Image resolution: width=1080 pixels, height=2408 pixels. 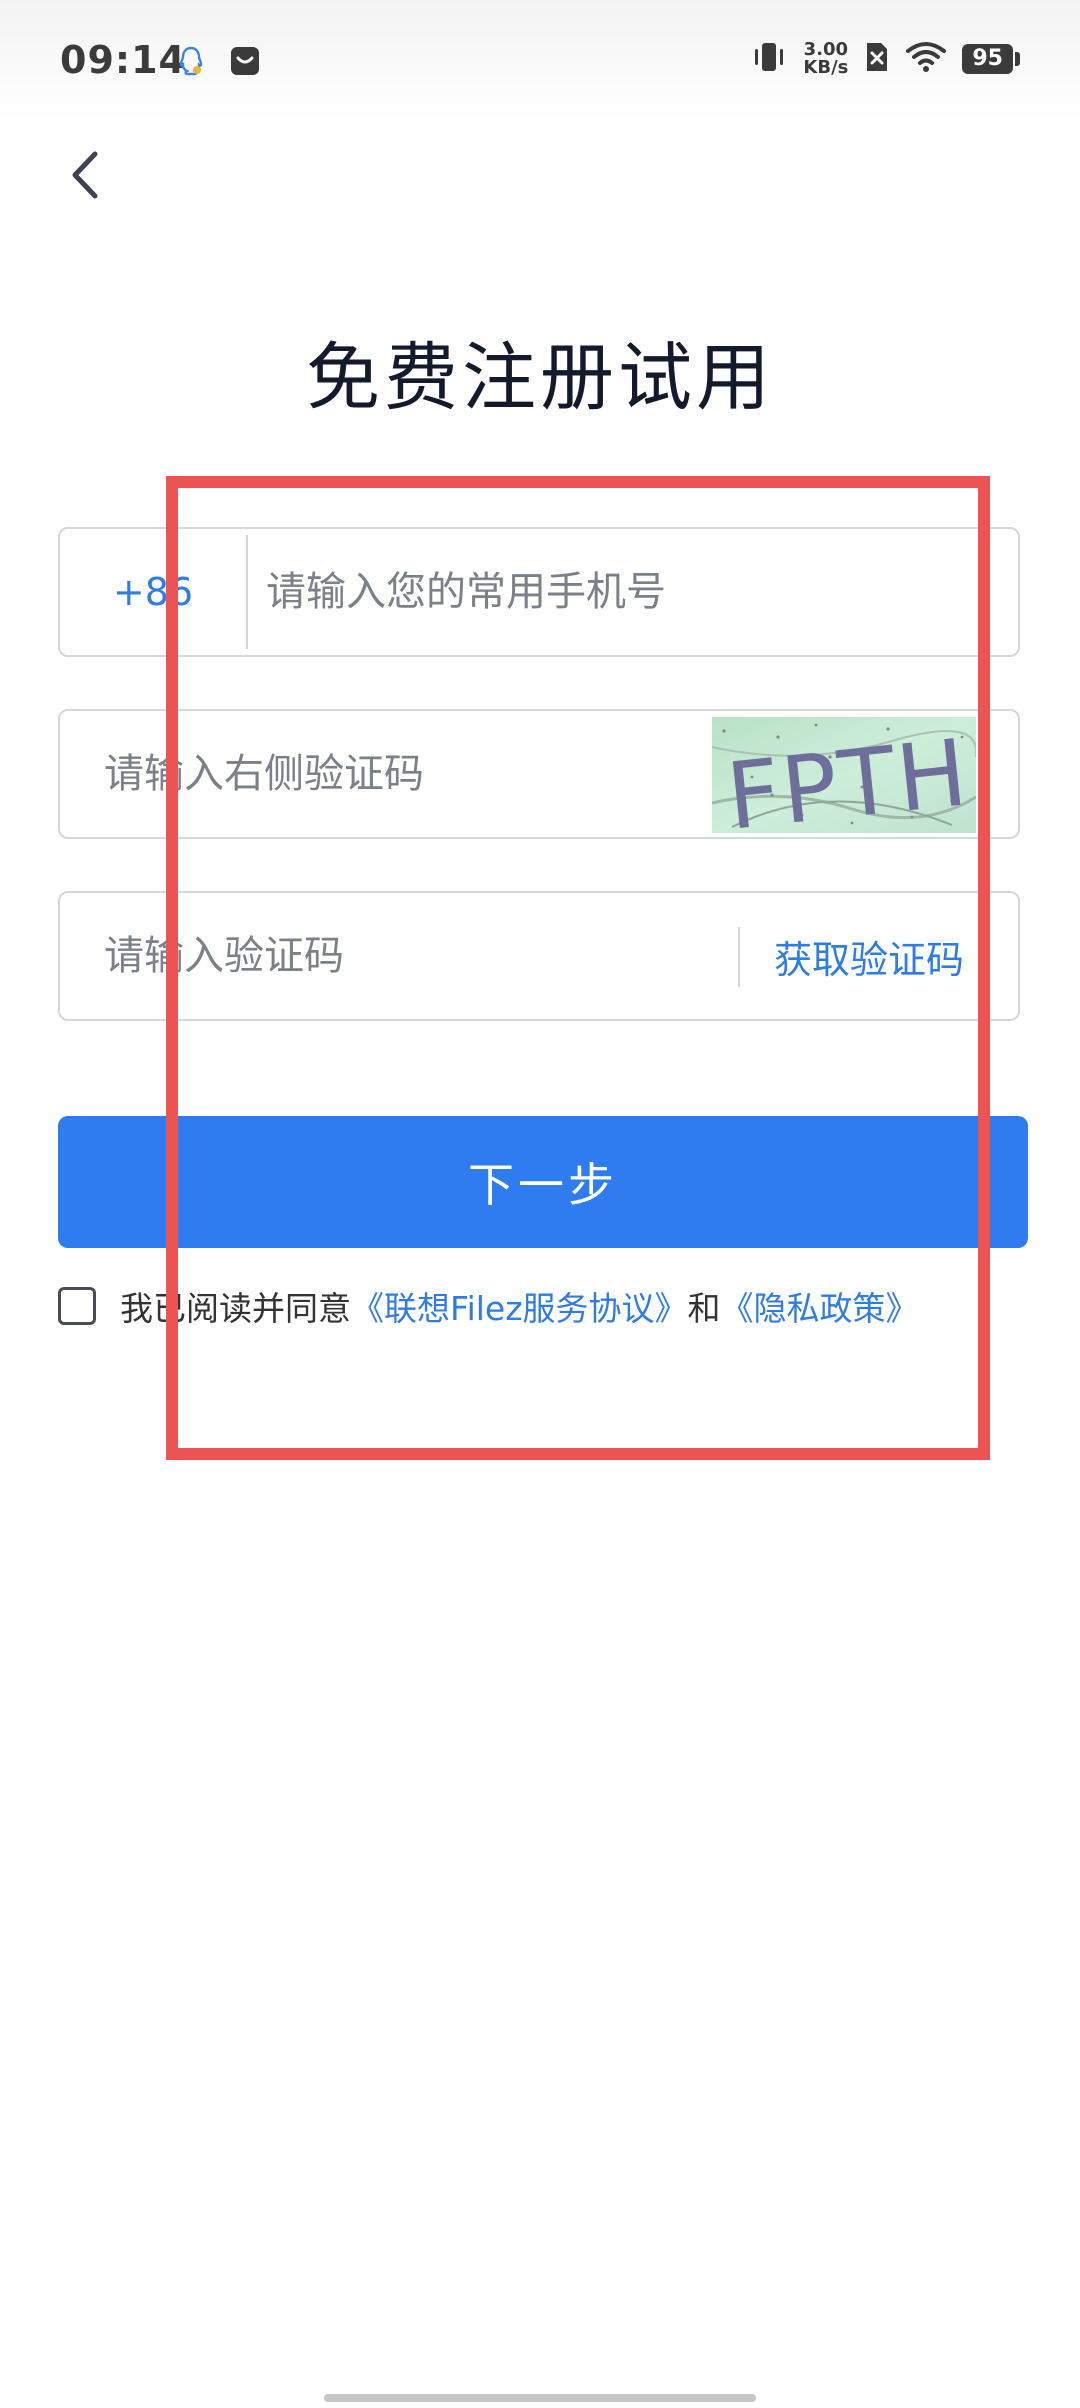 I want to click on captcha-input, so click(x=404, y=774).